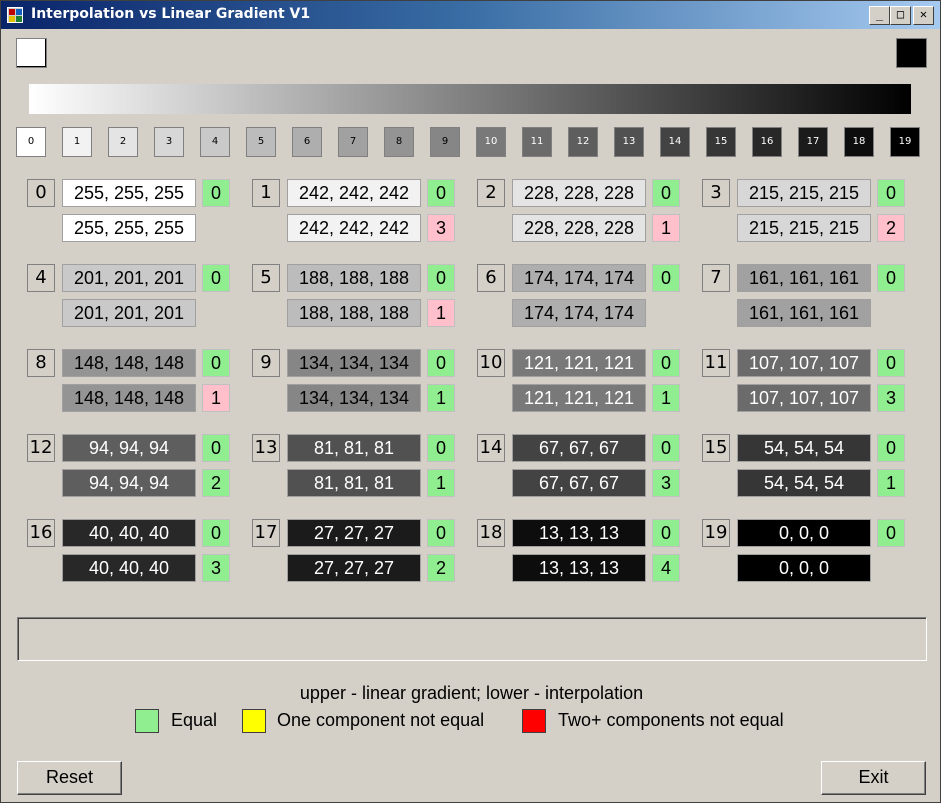  What do you see at coordinates (804, 483) in the screenshot?
I see `interpolation-value: 54, 54, 54` at bounding box center [804, 483].